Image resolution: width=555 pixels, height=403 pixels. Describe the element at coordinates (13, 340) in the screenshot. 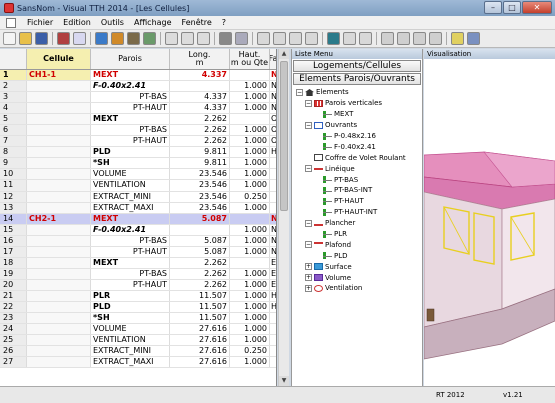

I see `row-number-cell: 25` at that location.